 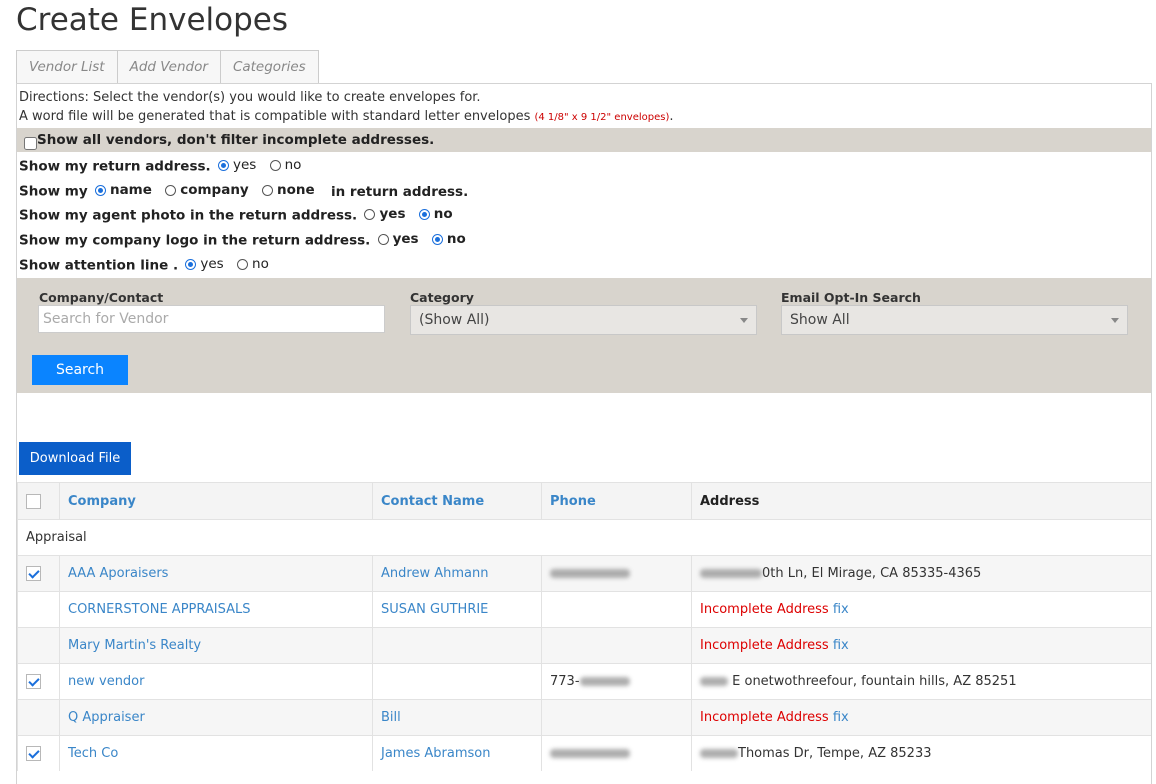 I want to click on contact-link: Andrew Ahmann, so click(x=434, y=573).